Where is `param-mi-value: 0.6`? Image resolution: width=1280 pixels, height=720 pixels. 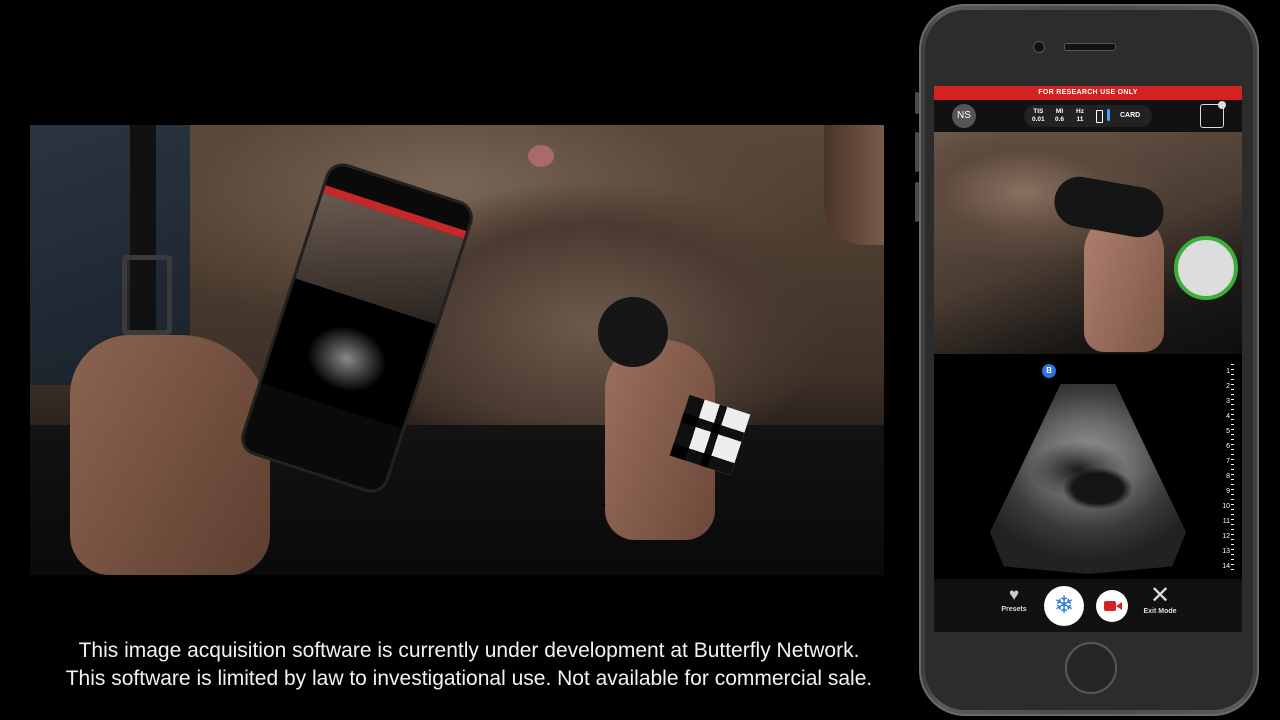 param-mi-value: 0.6 is located at coordinates (1060, 119).